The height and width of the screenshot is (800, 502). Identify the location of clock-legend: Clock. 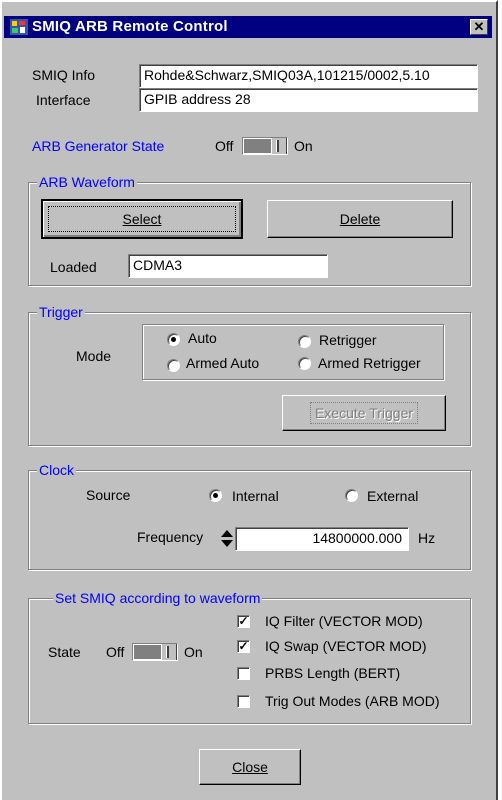
(57, 470).